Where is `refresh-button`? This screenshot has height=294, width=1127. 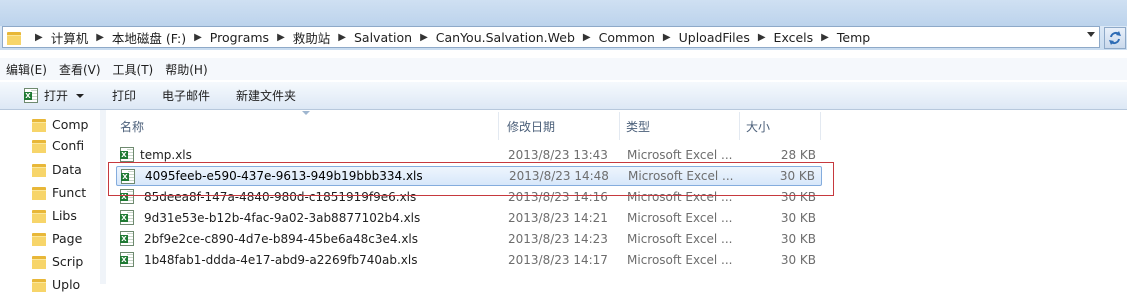
refresh-button is located at coordinates (1115, 38).